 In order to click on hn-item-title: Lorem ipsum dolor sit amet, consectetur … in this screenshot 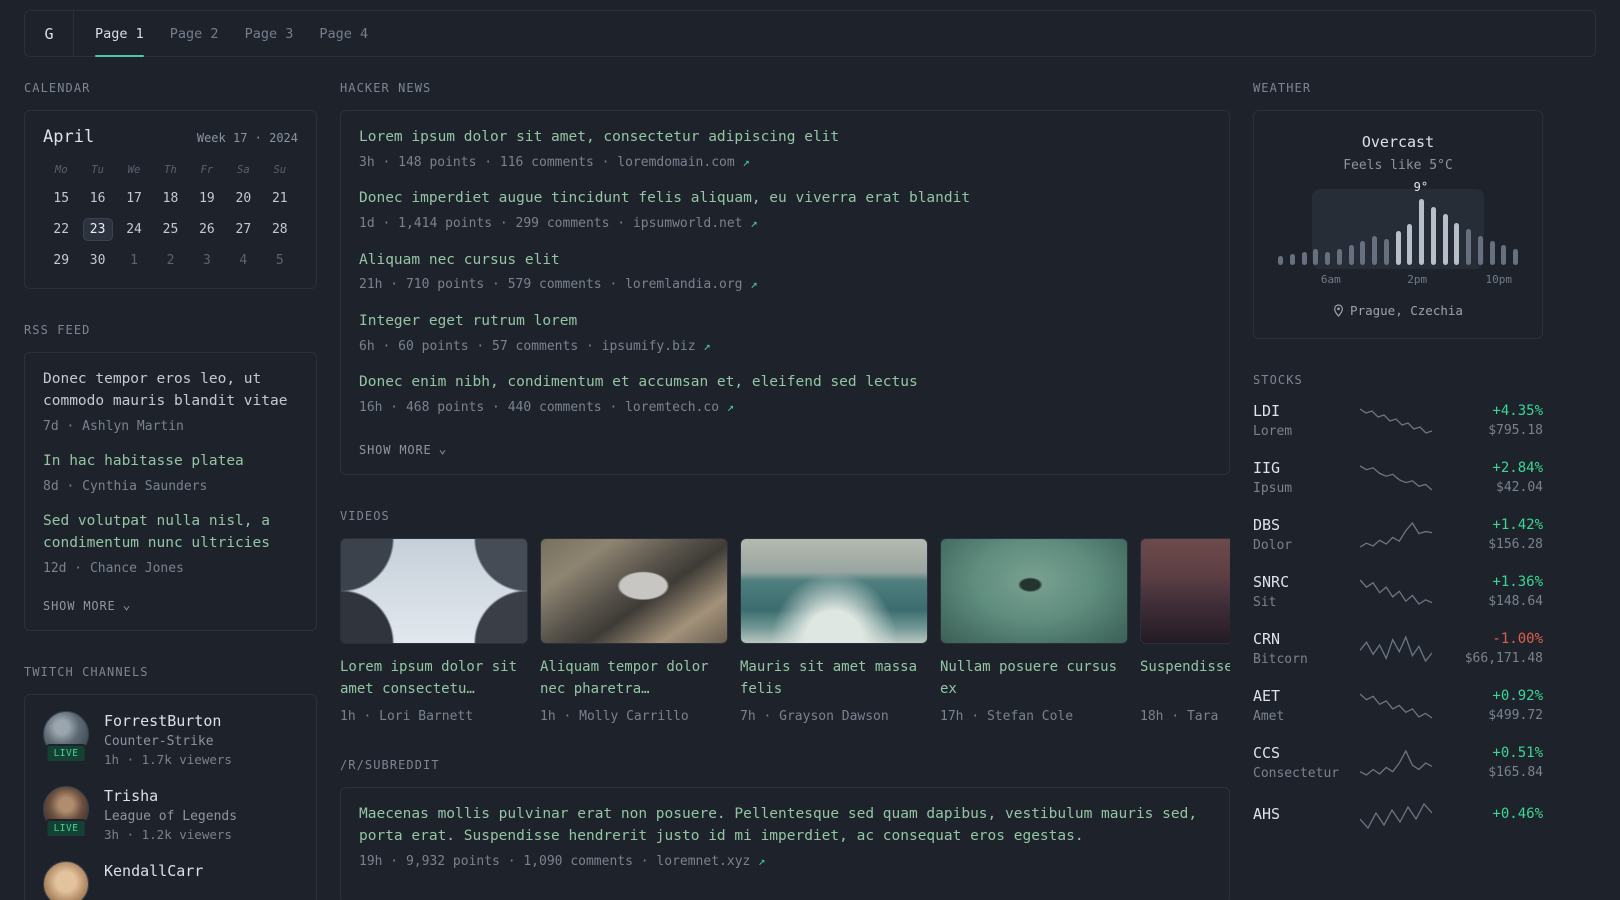, I will do `click(785, 138)`.